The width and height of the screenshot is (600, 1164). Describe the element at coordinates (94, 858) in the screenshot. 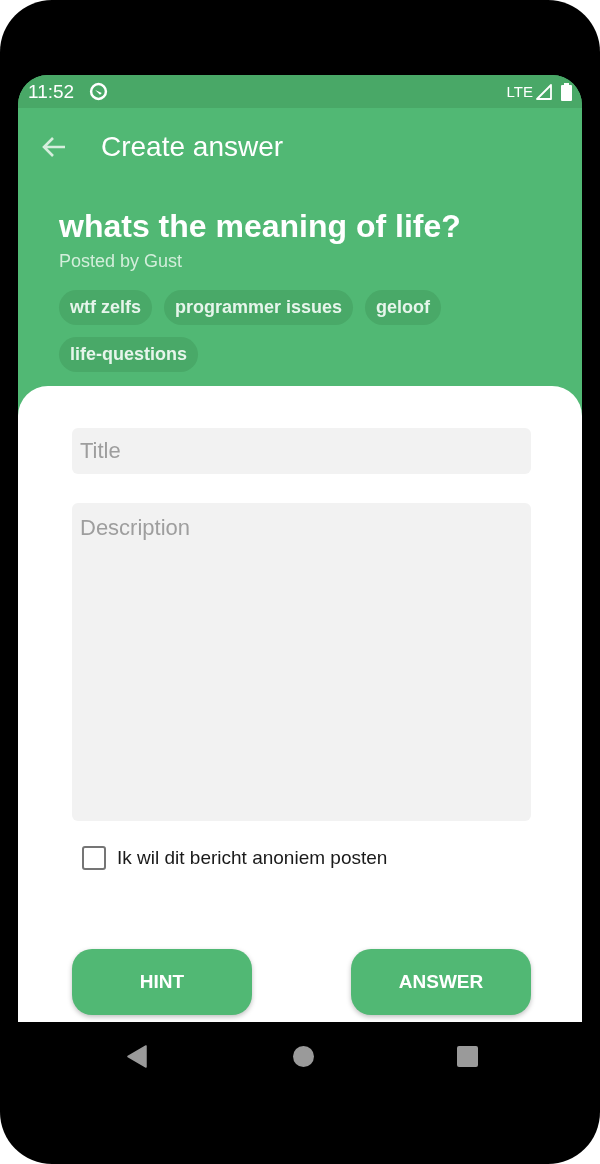

I see `anonymous-checkbox` at that location.